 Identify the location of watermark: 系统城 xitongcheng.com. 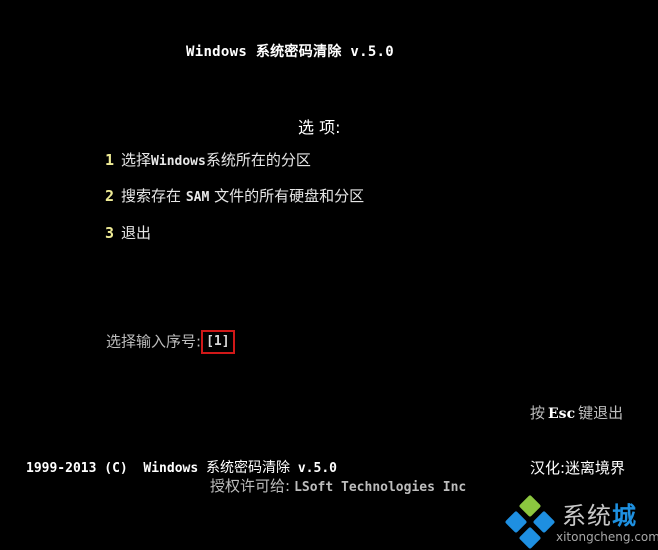
(580, 522).